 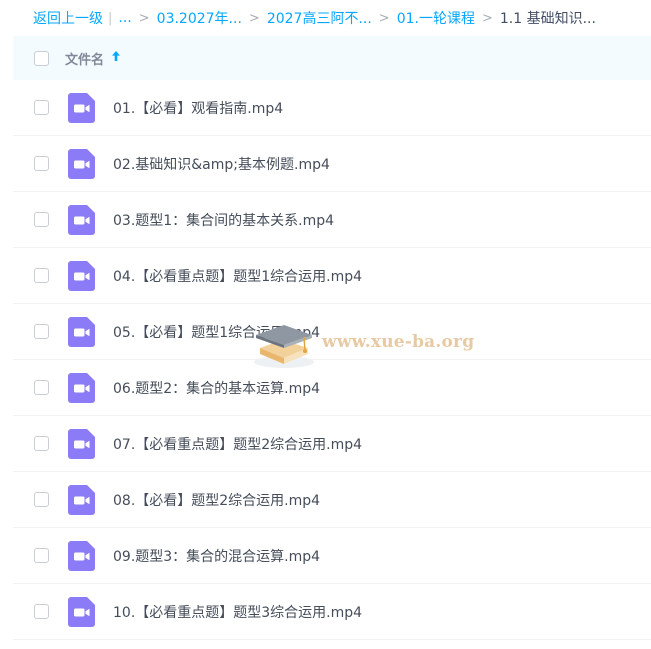 I want to click on file-row: 07.【必看重点题】题型2综合运用.mp4, so click(x=332, y=444).